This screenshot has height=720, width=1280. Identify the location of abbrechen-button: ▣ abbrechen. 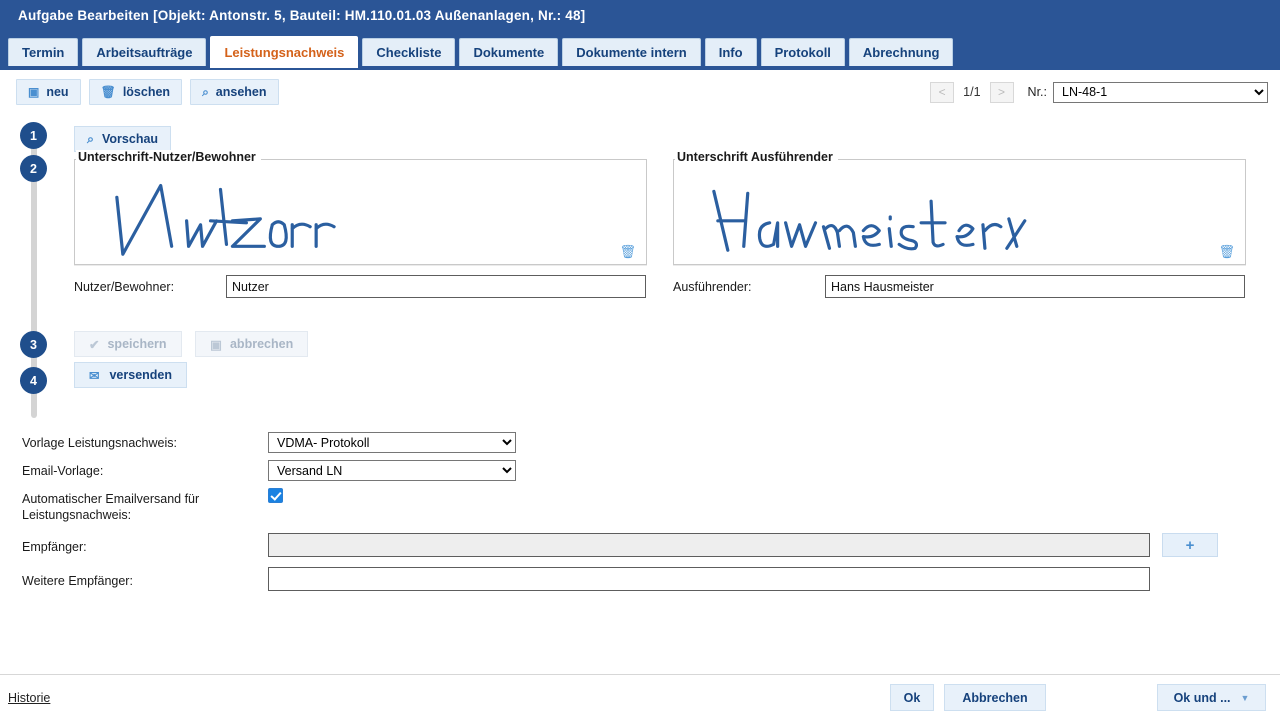
(252, 344).